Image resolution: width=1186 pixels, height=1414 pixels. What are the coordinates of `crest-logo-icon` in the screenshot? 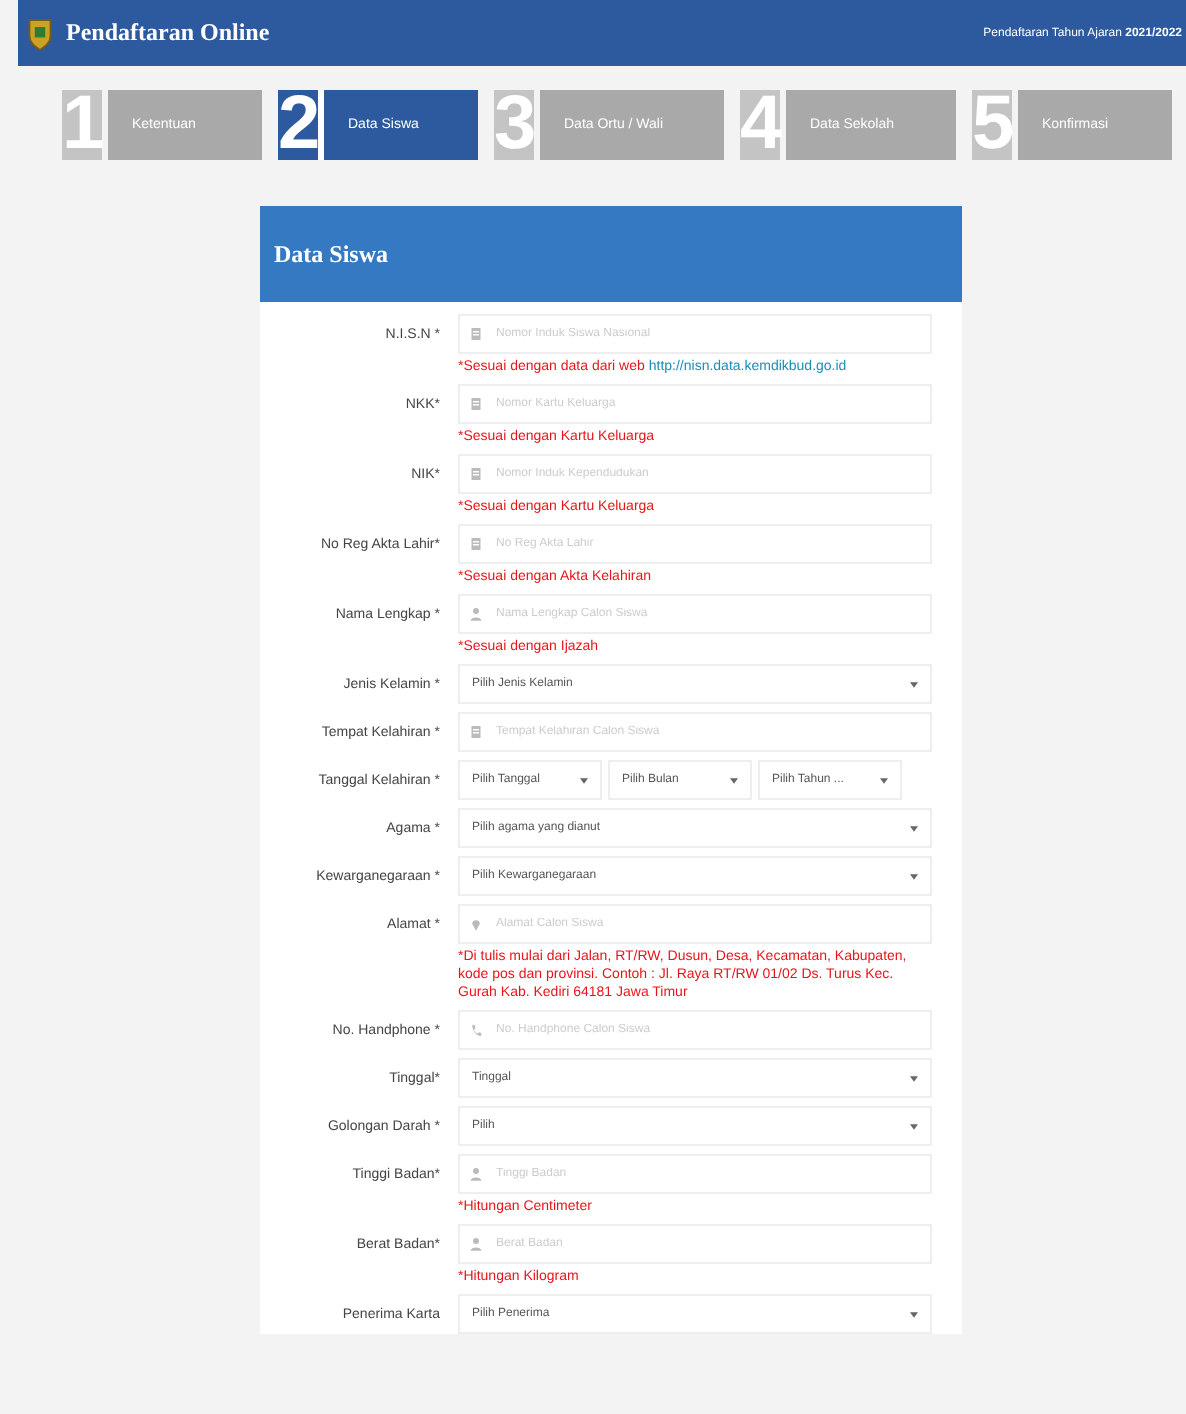 It's located at (40, 33).